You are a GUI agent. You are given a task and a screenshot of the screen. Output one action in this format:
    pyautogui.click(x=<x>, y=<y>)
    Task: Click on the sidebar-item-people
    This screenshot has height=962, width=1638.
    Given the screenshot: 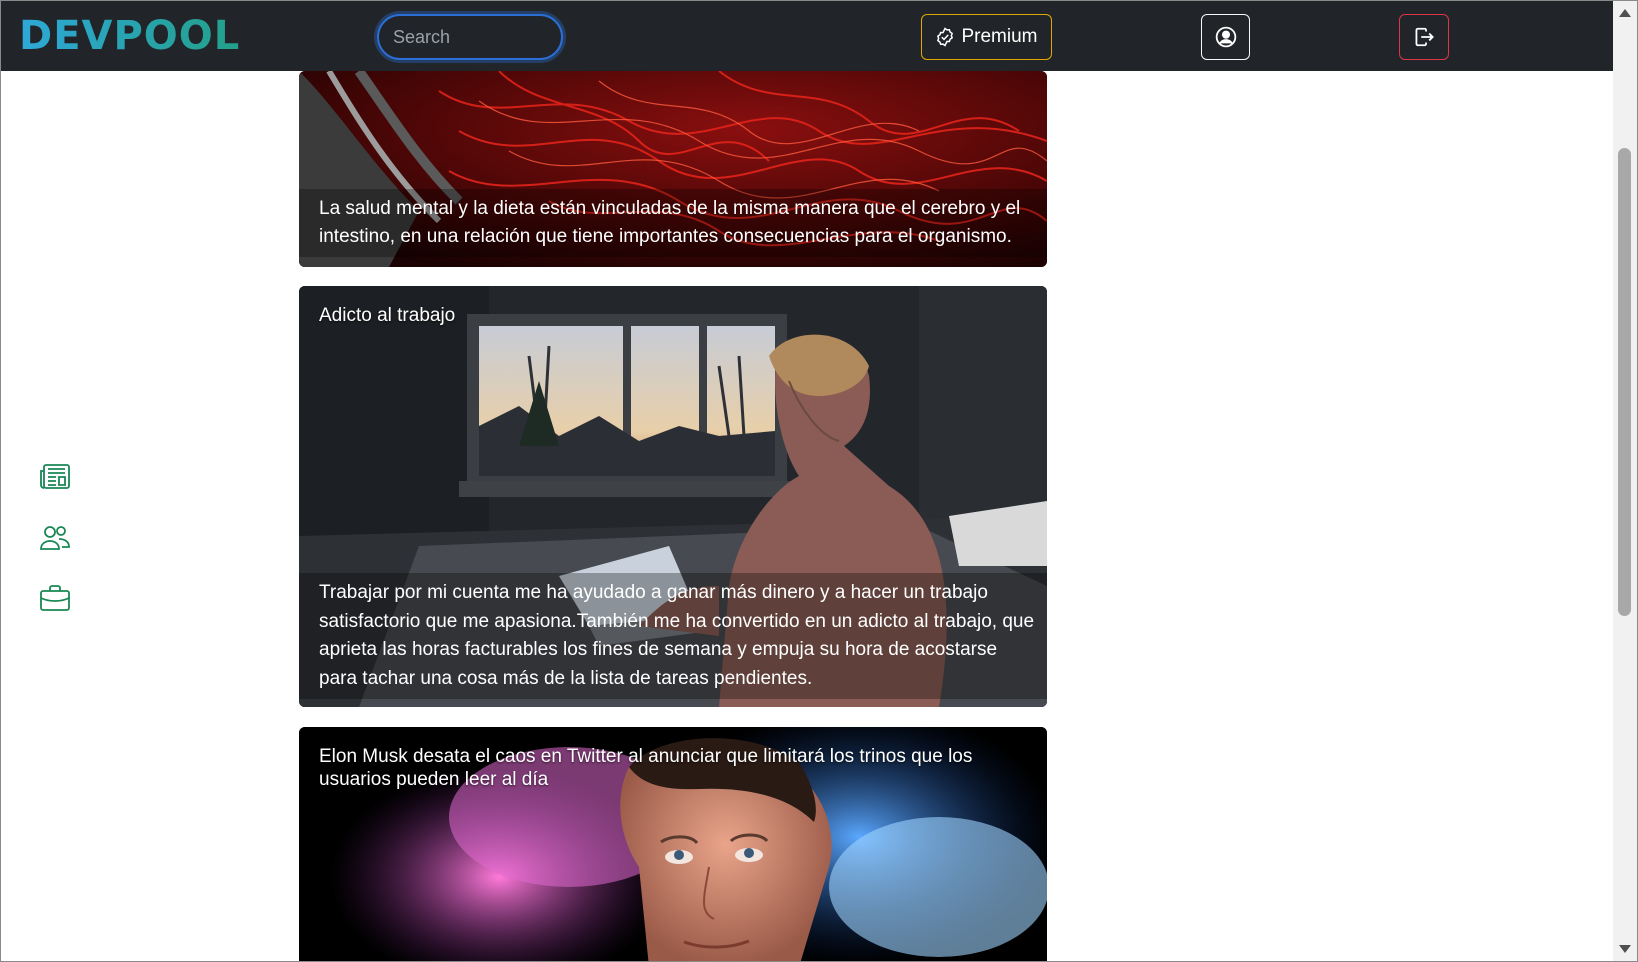 What is the action you would take?
    pyautogui.click(x=55, y=538)
    